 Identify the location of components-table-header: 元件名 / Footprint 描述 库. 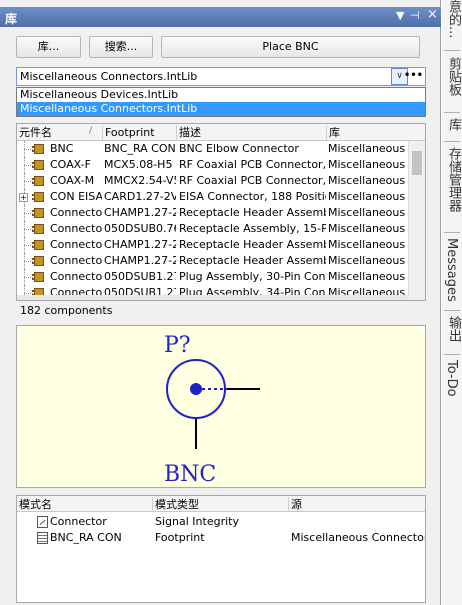
(221, 132).